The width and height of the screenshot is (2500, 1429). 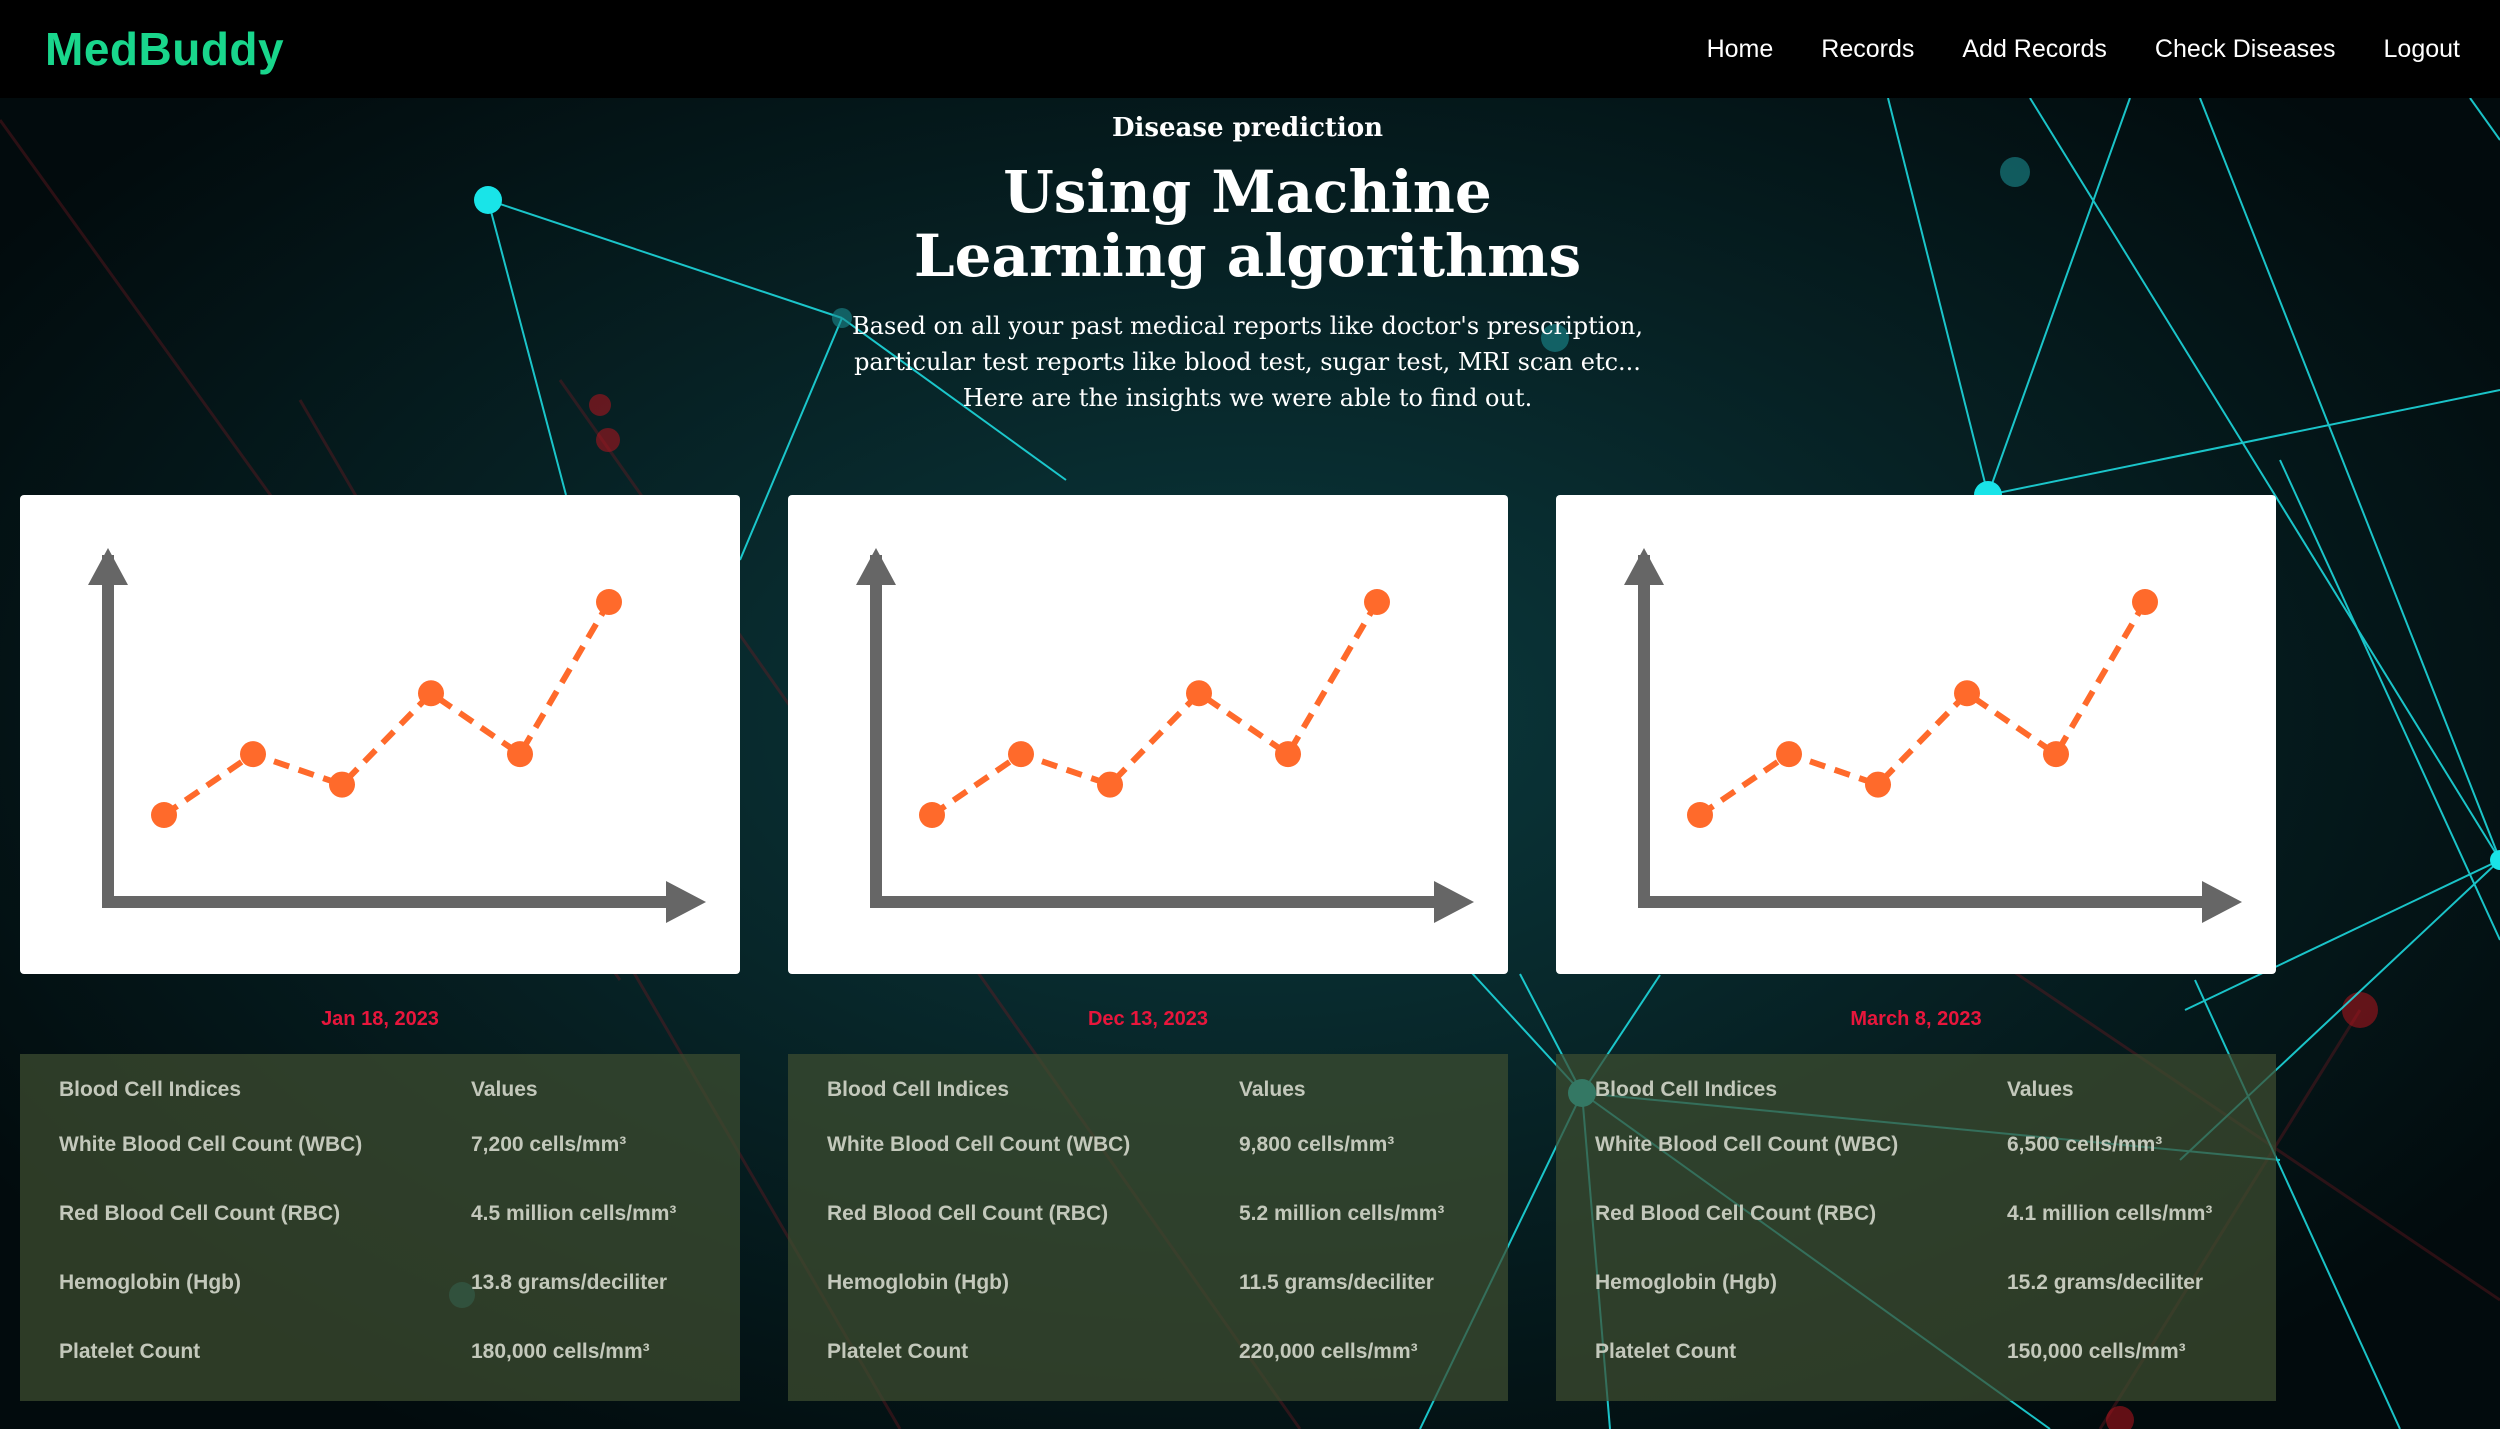 What do you see at coordinates (1916, 1019) in the screenshot?
I see `report-date: March 8, 2023` at bounding box center [1916, 1019].